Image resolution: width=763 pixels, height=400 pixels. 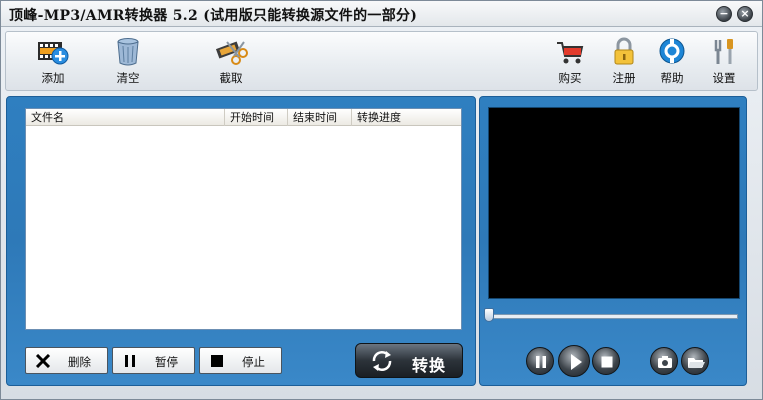 I want to click on tools-icon, so click(x=723, y=51).